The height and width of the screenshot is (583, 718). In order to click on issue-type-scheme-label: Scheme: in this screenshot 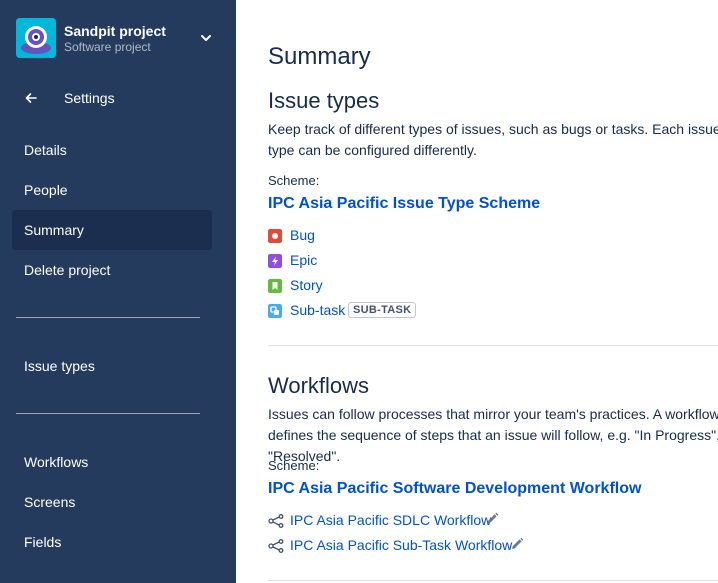, I will do `click(294, 180)`.